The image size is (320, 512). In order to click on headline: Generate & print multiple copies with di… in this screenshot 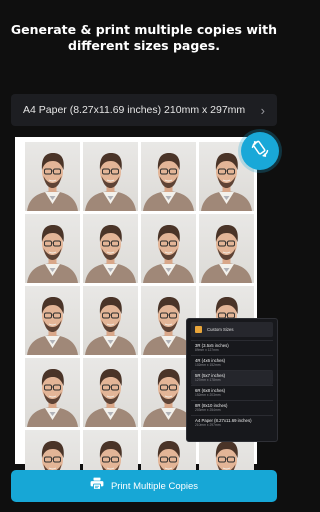, I will do `click(144, 38)`.